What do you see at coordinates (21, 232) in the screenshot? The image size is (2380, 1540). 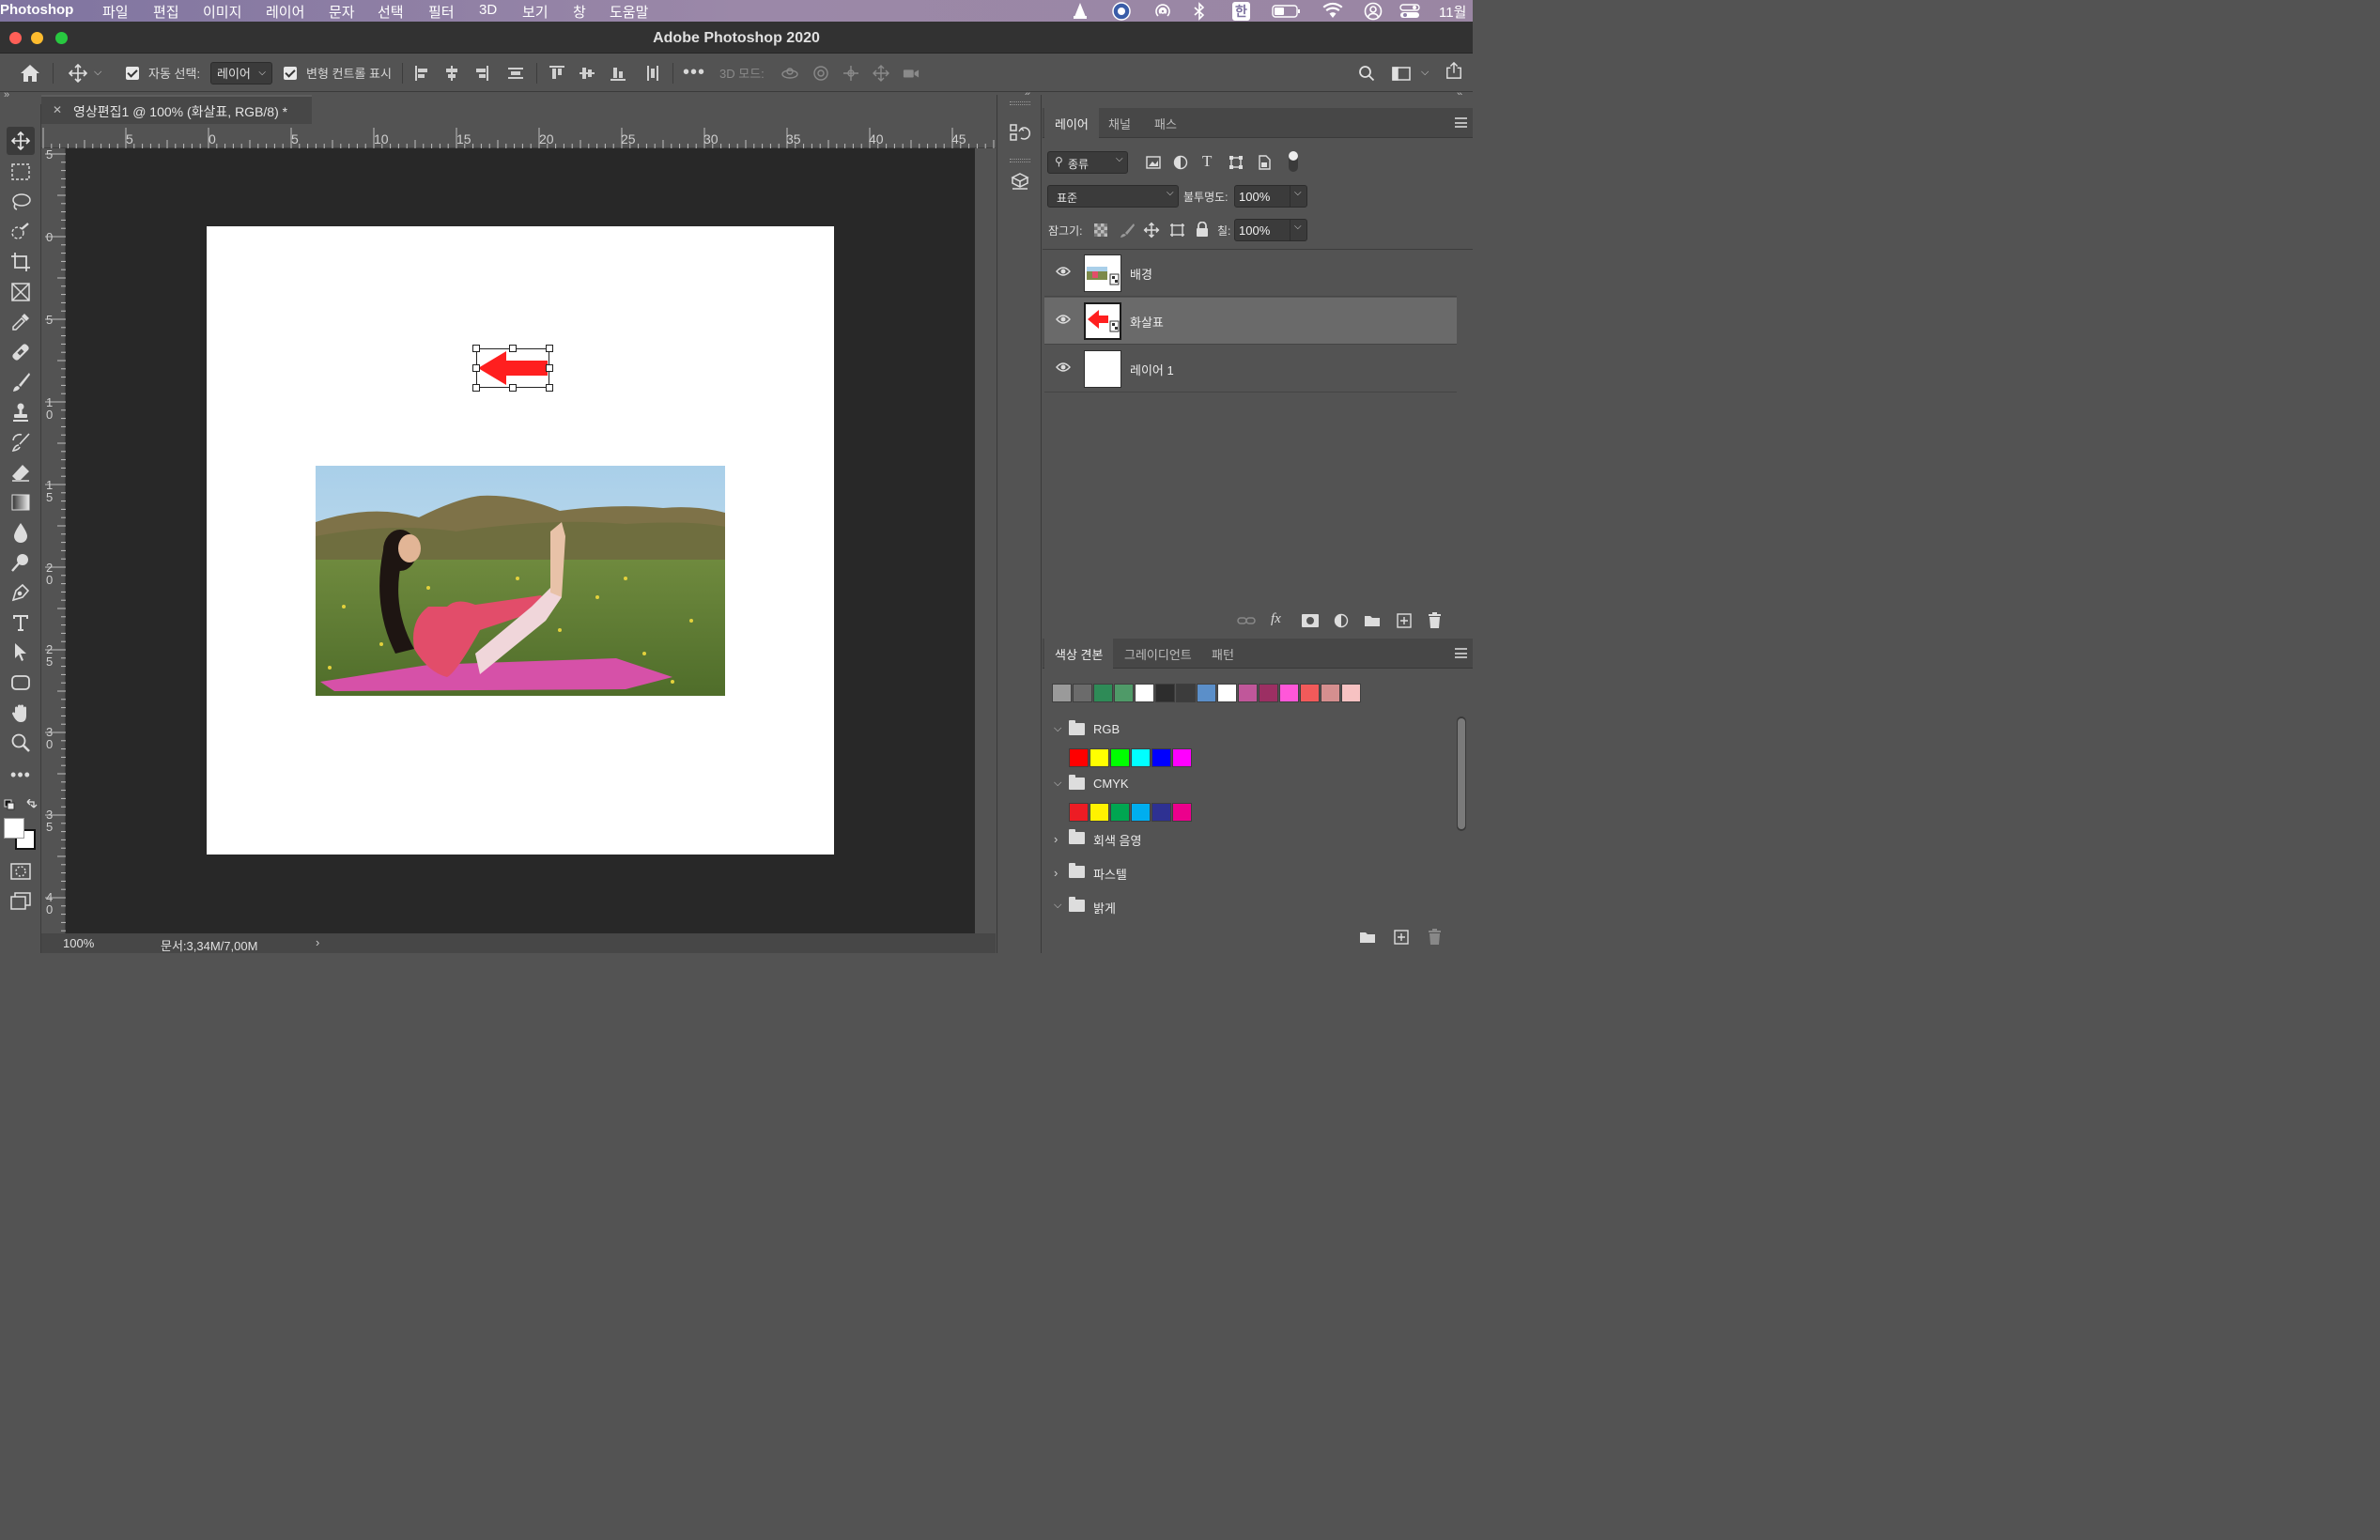 I see `quick-selection-tool-icon` at bounding box center [21, 232].